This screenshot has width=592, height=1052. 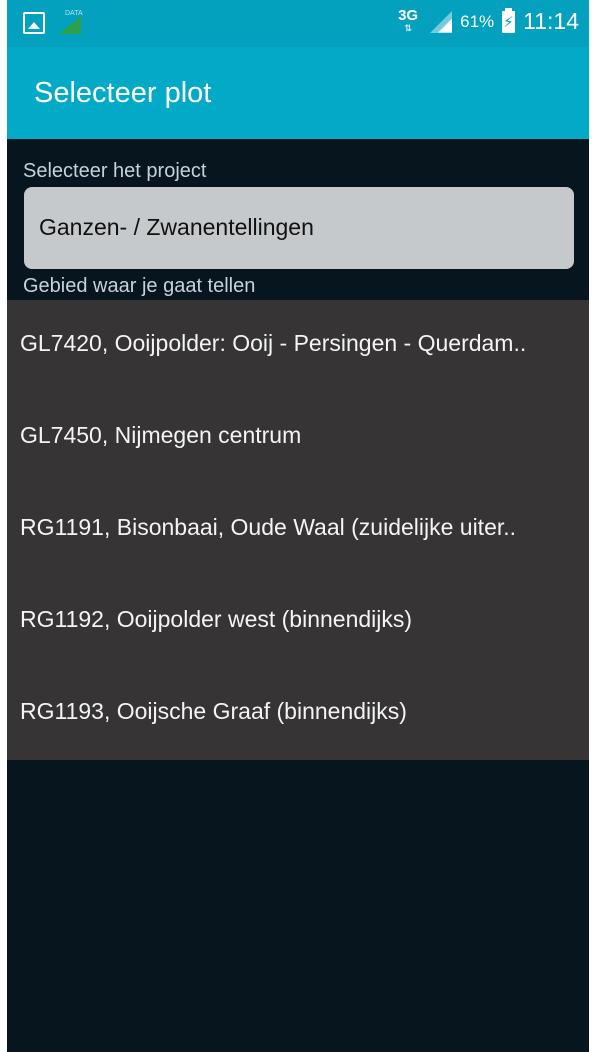 I want to click on list-item: RG1193, Ooijsche Graaf (binnendijks), so click(x=298, y=714).